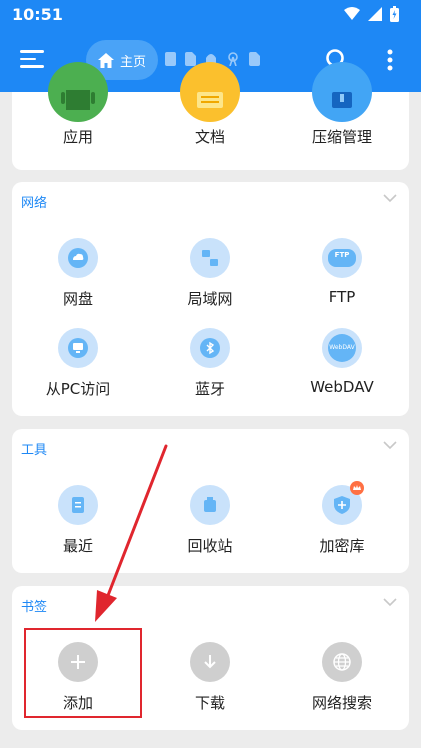 The image size is (421, 748). I want to click on home-label: 主页, so click(132, 62).